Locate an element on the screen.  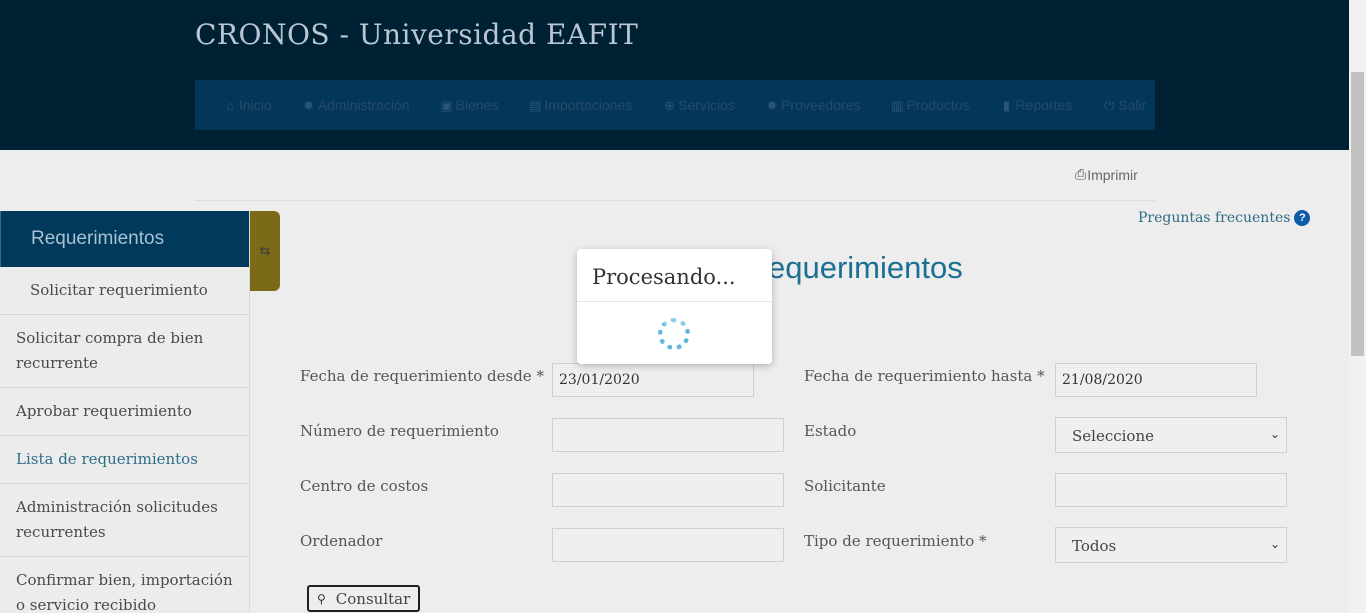
barcode-icon: ▥ is located at coordinates (897, 105).